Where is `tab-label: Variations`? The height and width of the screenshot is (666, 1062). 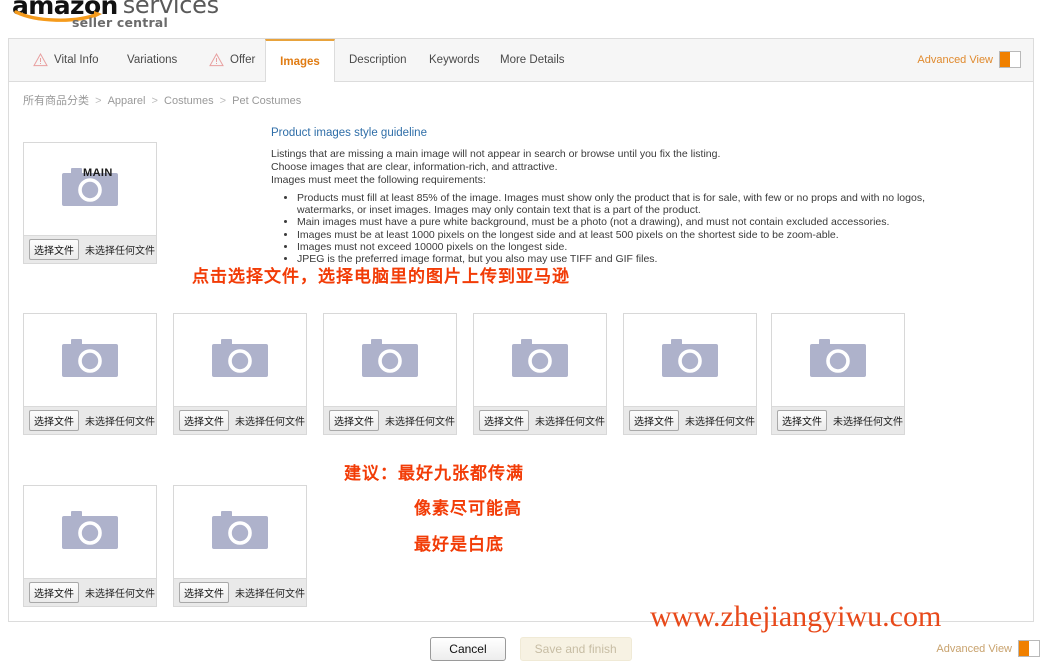
tab-label: Variations is located at coordinates (152, 60).